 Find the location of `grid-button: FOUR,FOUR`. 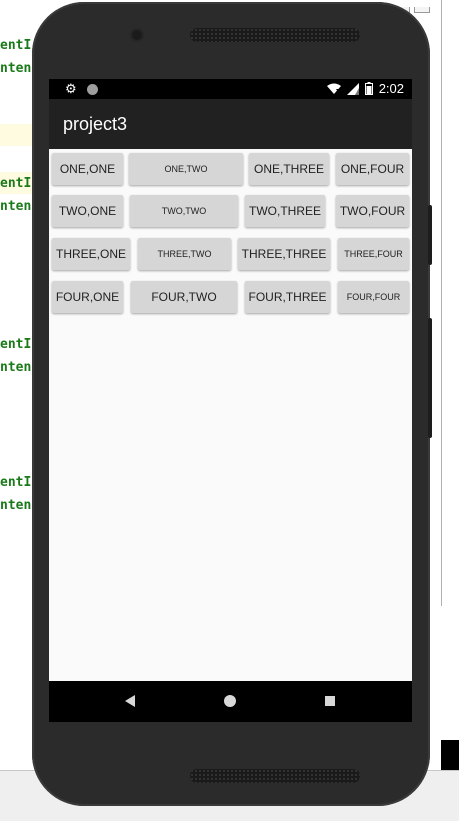

grid-button: FOUR,FOUR is located at coordinates (373, 297).